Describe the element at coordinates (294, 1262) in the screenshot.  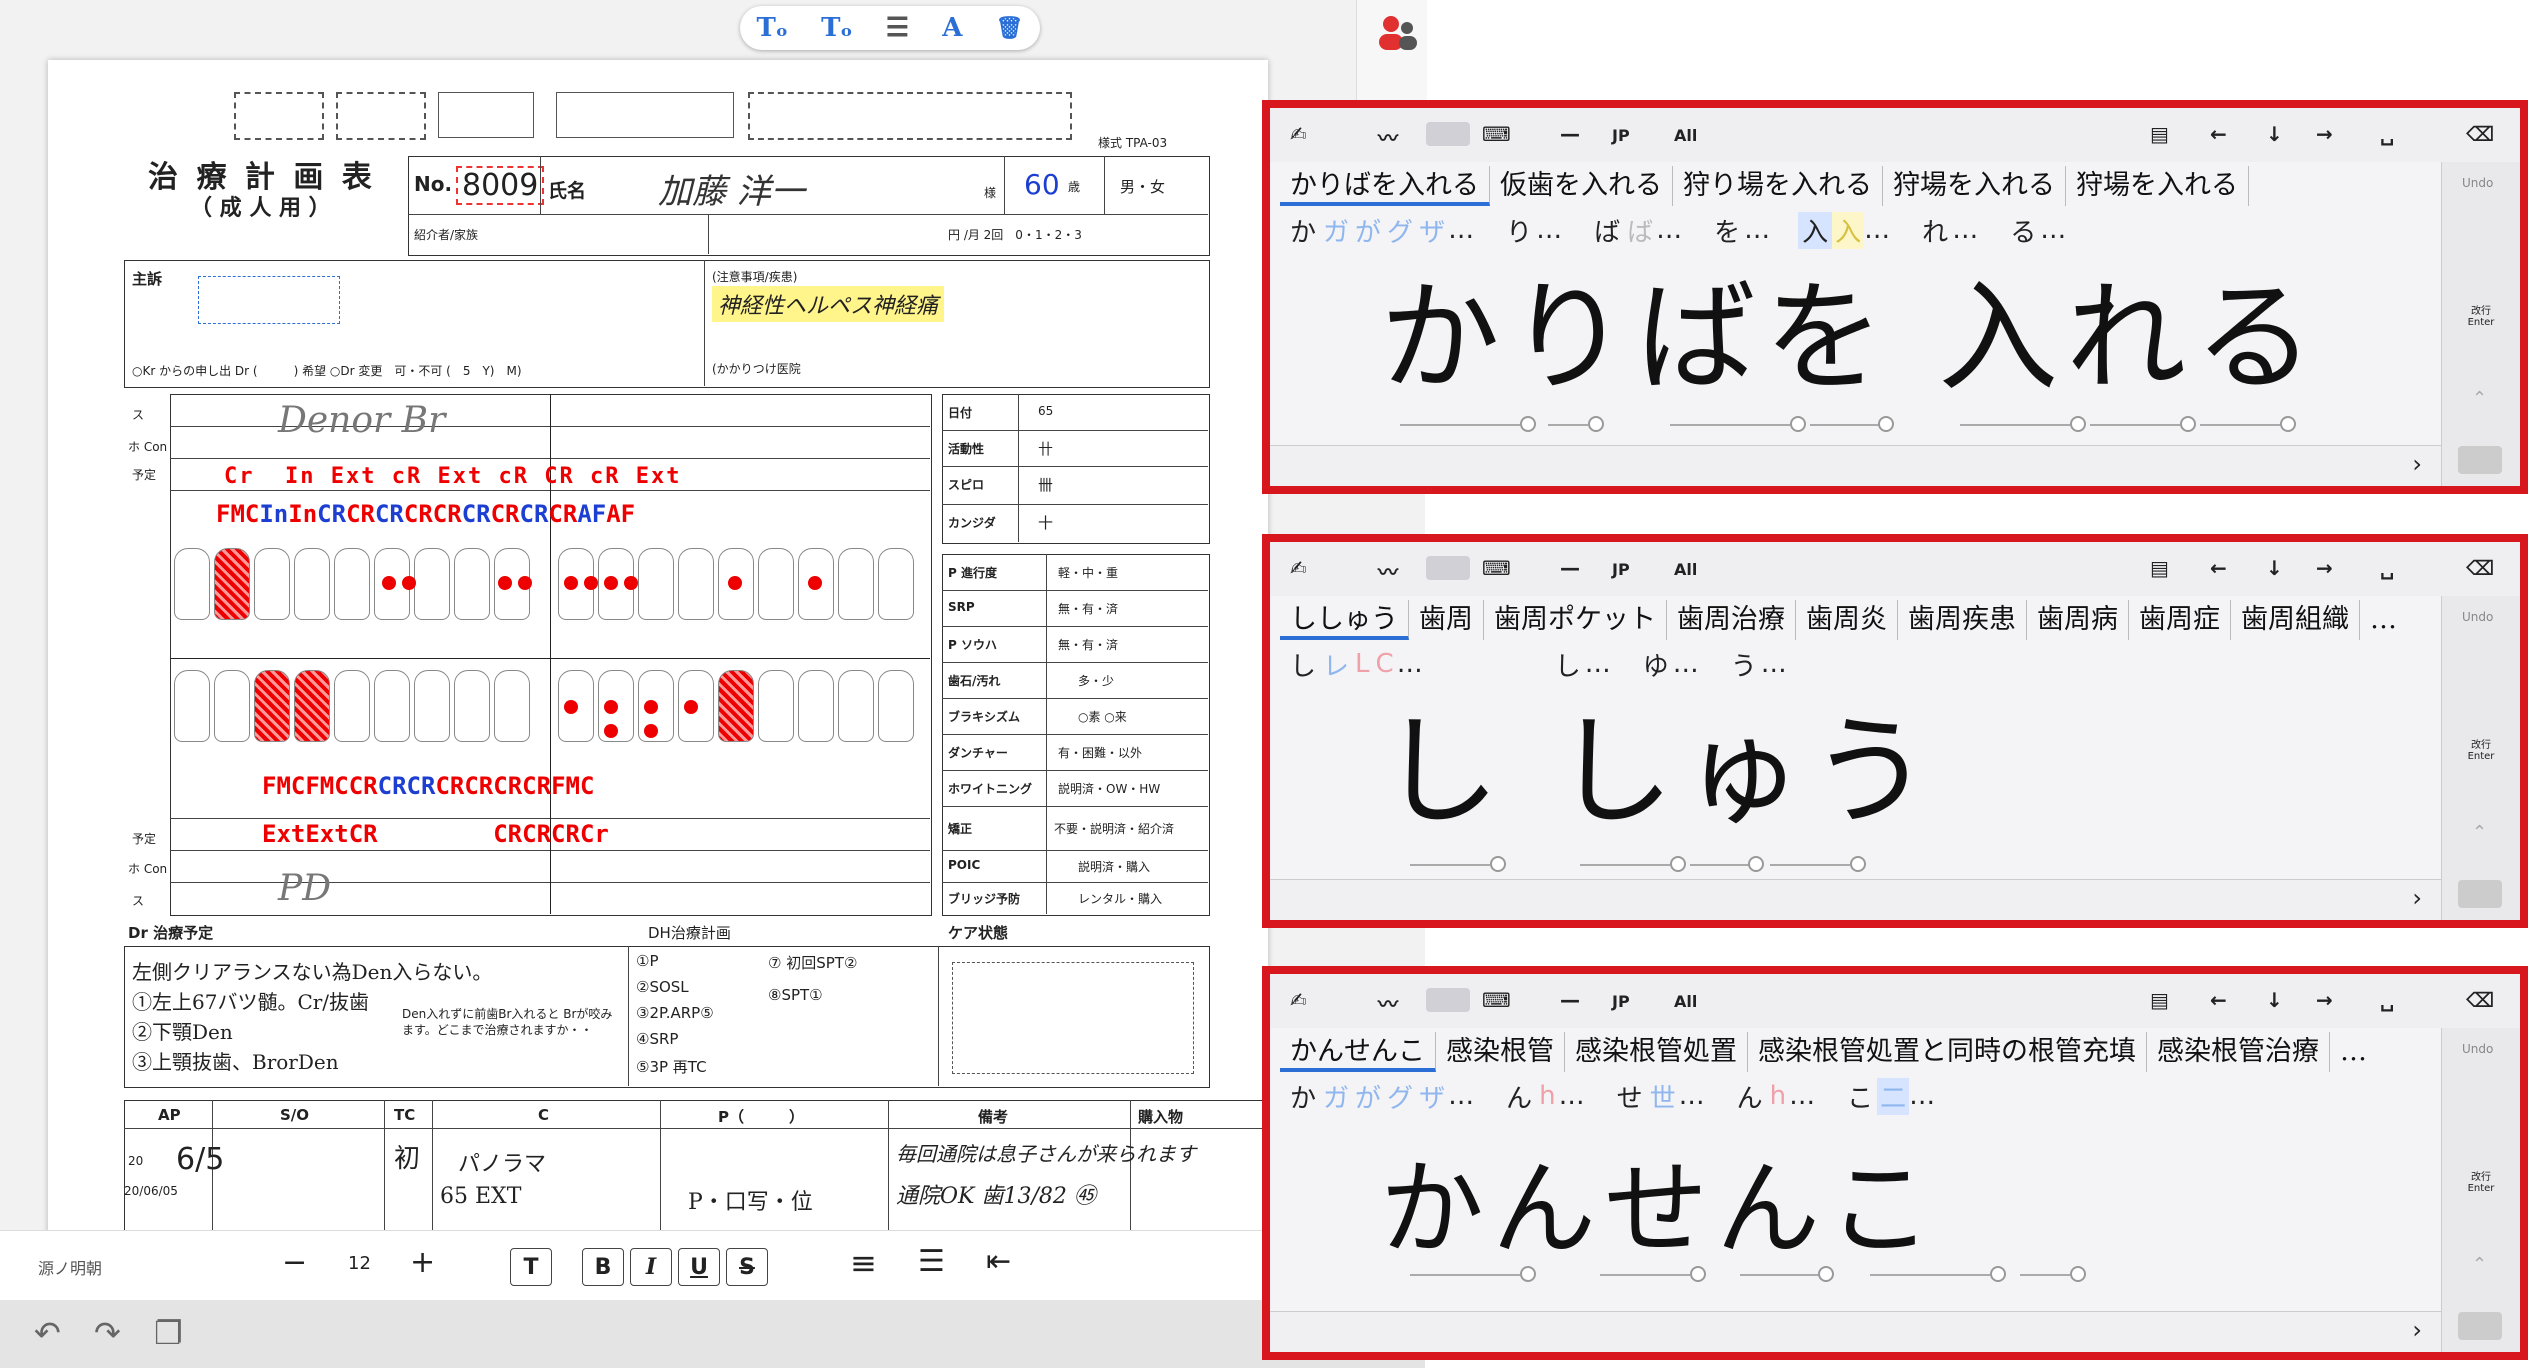
I see `font-size-decrease-button: −` at that location.